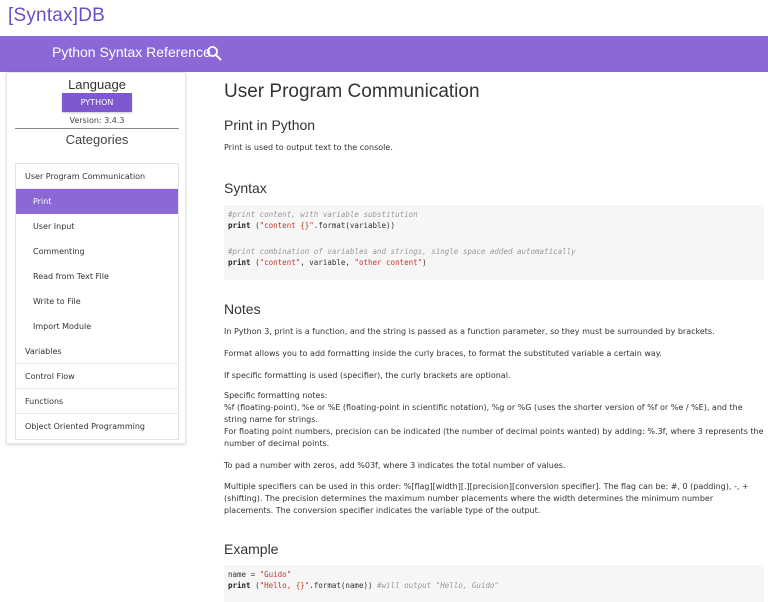  Describe the element at coordinates (97, 326) in the screenshot. I see `sidebar-item-import-module: Import Module` at that location.